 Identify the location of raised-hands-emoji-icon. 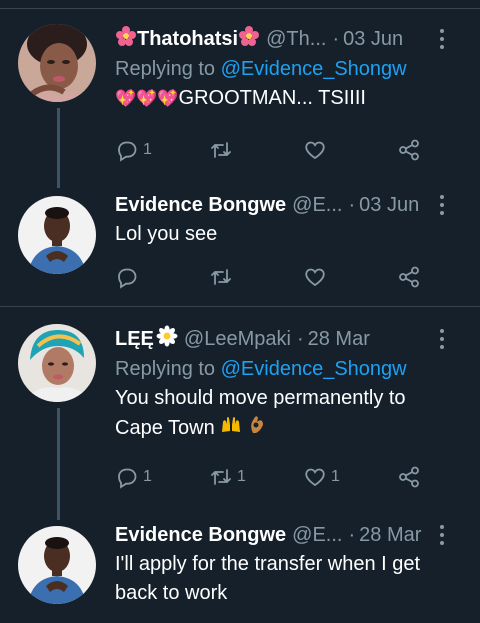
(231, 428).